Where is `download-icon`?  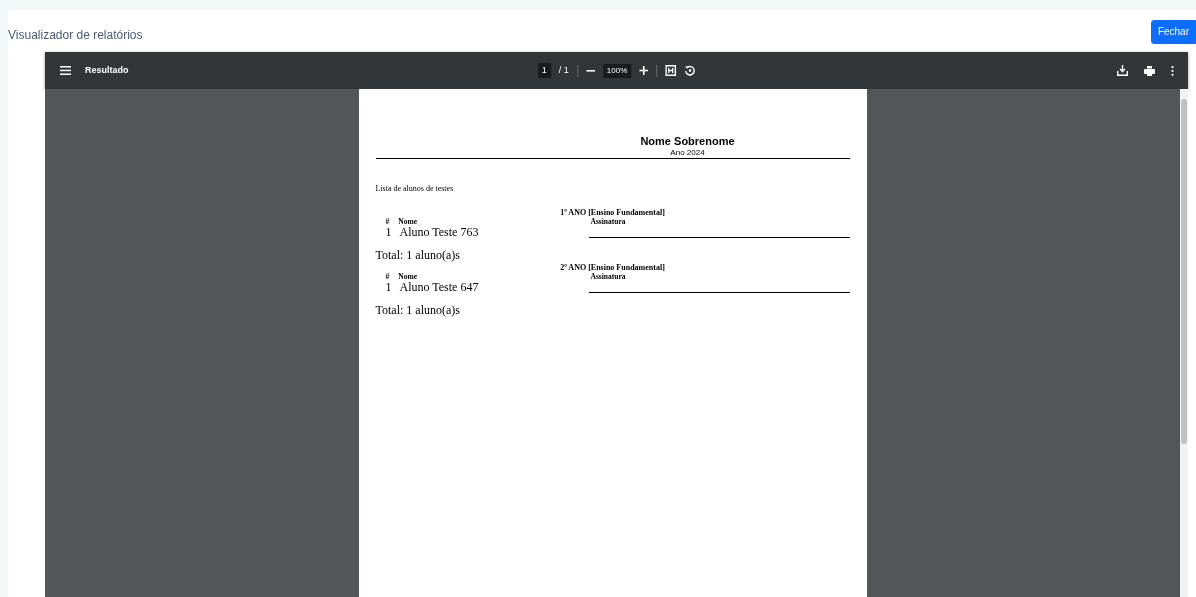 download-icon is located at coordinates (1122, 70).